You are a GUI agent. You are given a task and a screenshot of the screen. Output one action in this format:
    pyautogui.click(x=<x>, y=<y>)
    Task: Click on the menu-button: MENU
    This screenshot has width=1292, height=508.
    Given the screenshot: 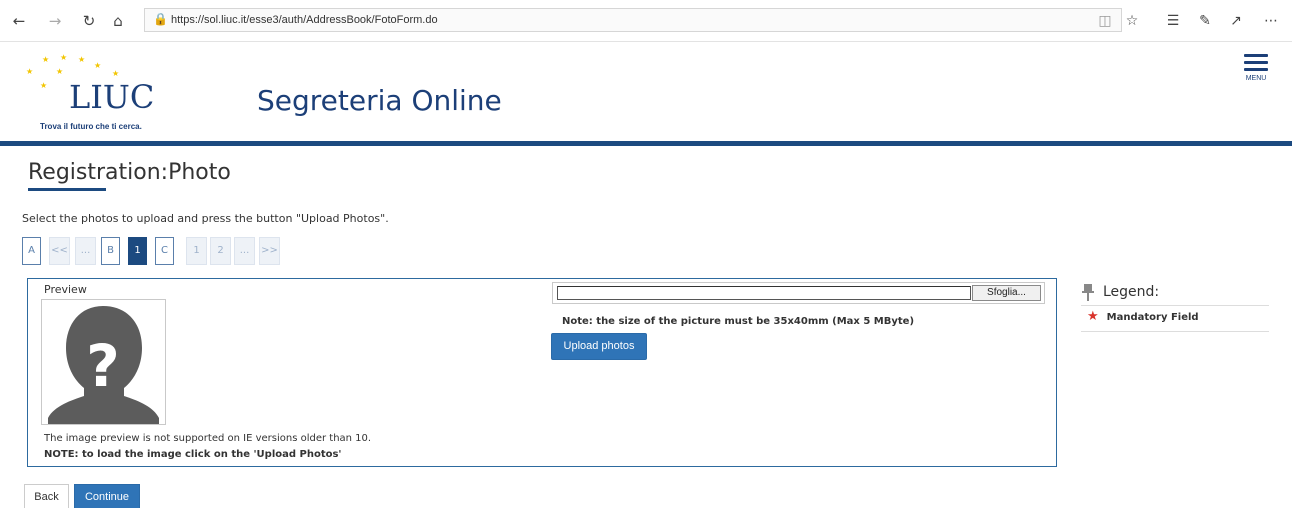 What is the action you would take?
    pyautogui.click(x=1256, y=74)
    